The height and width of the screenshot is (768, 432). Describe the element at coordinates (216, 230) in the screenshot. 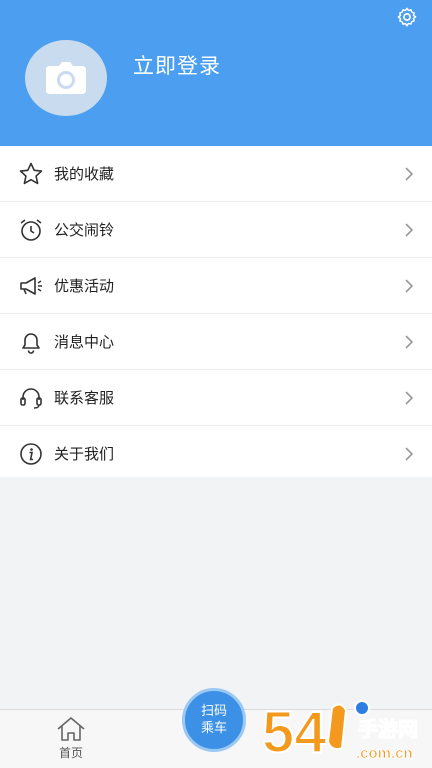

I see `menu-item-bus-alarm: 公交闹铃` at that location.